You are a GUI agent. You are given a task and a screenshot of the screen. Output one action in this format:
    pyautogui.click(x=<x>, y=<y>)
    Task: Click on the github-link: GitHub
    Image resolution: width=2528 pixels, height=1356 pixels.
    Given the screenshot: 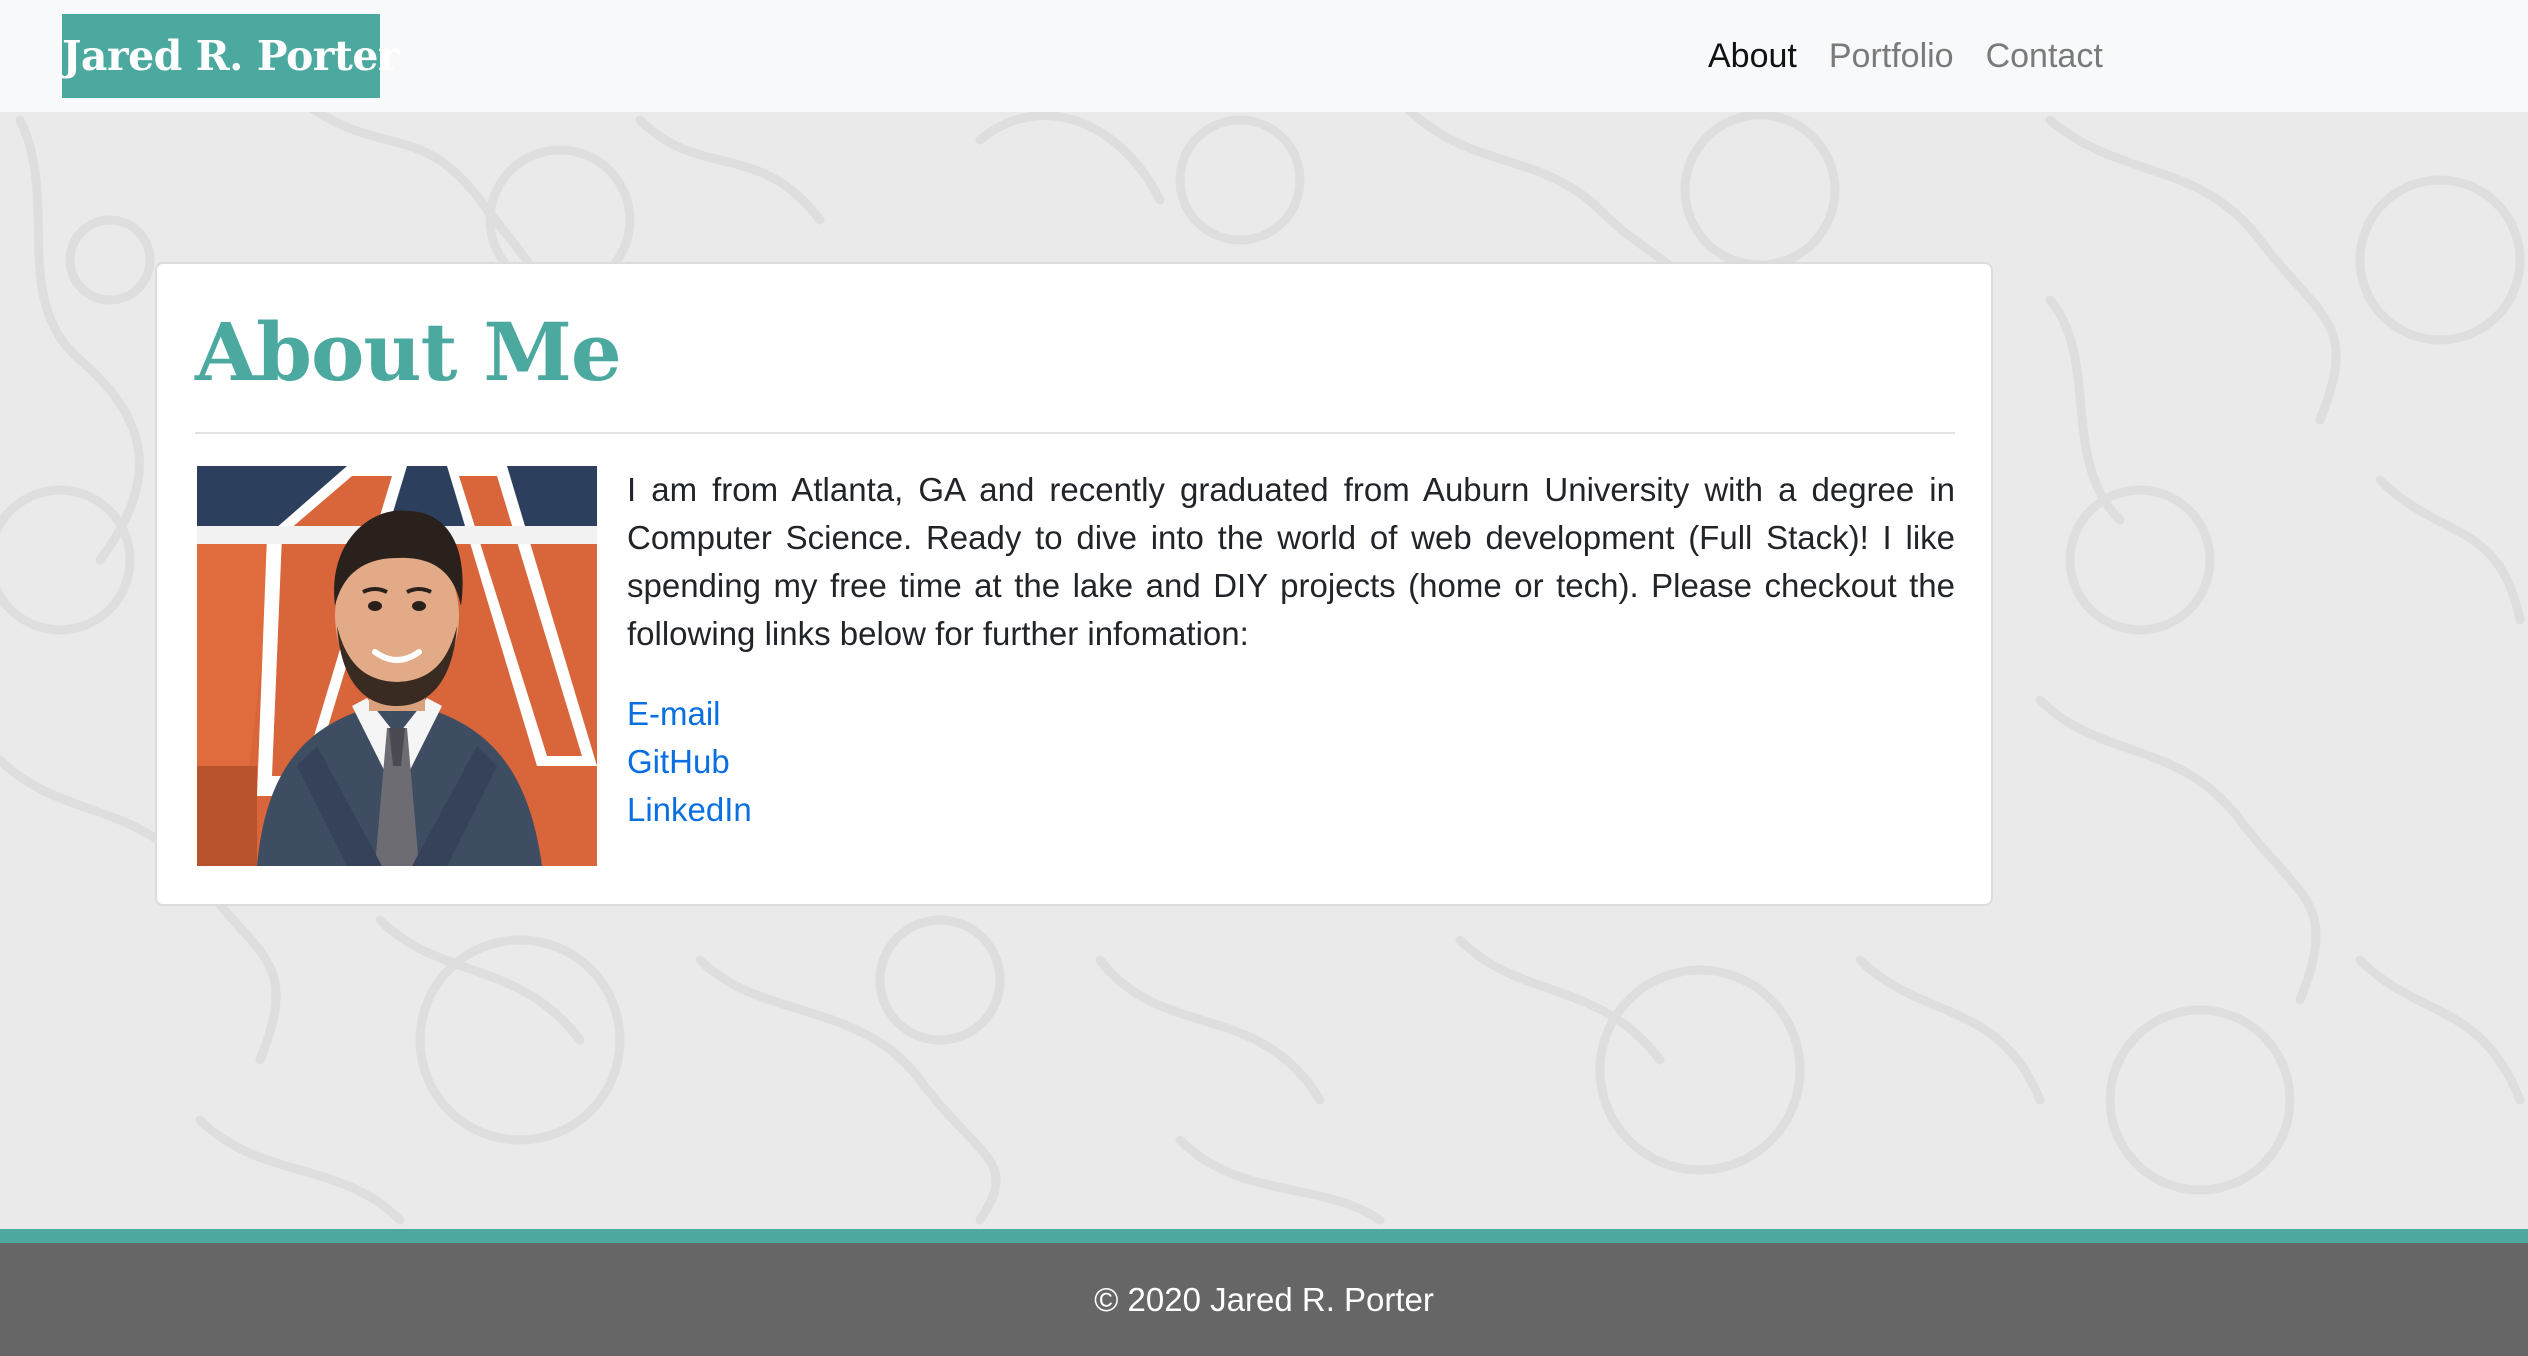 What is the action you would take?
    pyautogui.click(x=678, y=761)
    